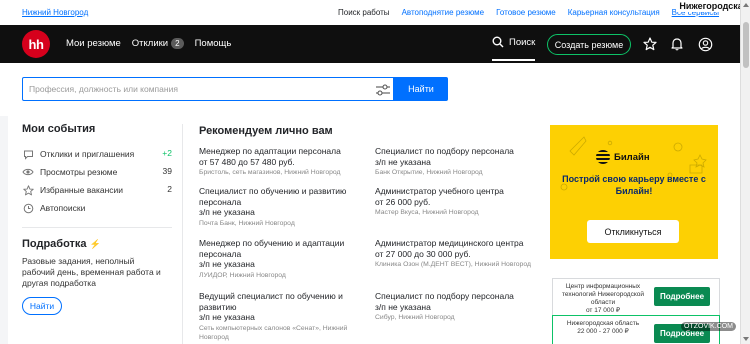  I want to click on clock-icon, so click(28, 208).